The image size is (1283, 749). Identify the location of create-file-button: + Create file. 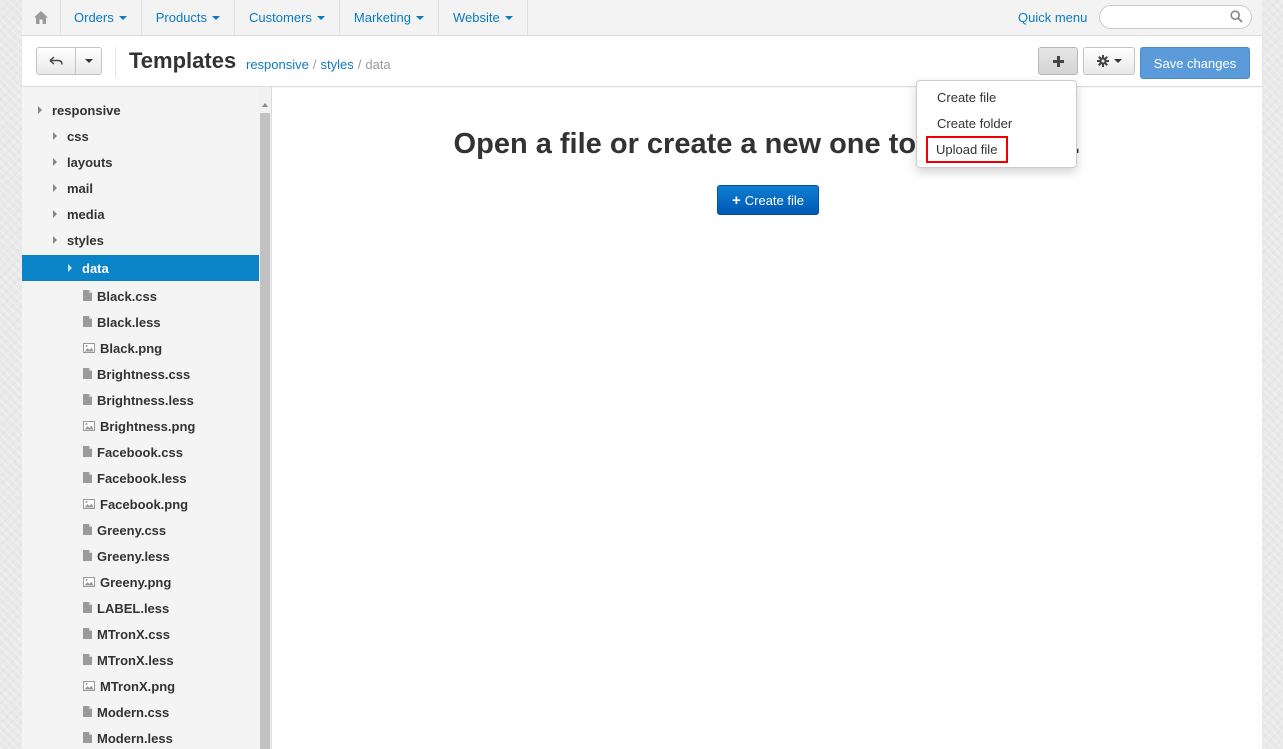
(768, 200).